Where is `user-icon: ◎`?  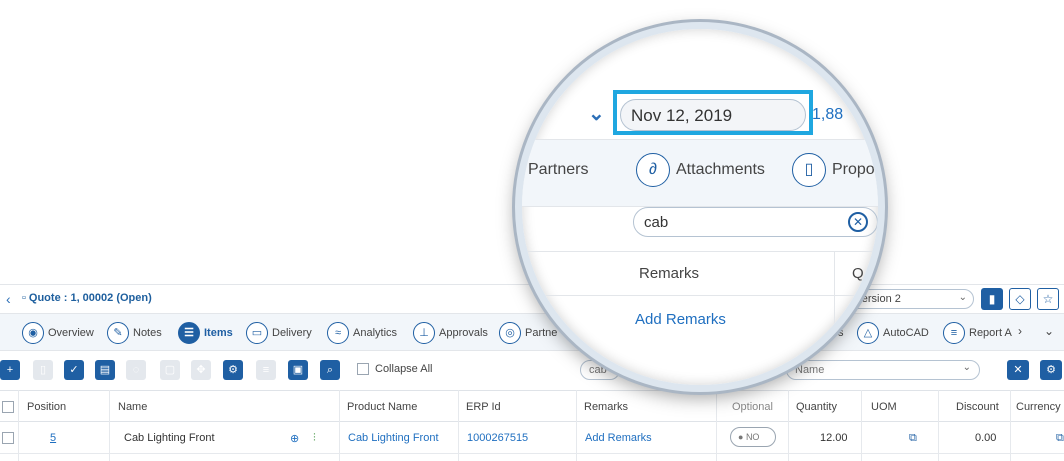
user-icon: ◎ is located at coordinates (510, 333).